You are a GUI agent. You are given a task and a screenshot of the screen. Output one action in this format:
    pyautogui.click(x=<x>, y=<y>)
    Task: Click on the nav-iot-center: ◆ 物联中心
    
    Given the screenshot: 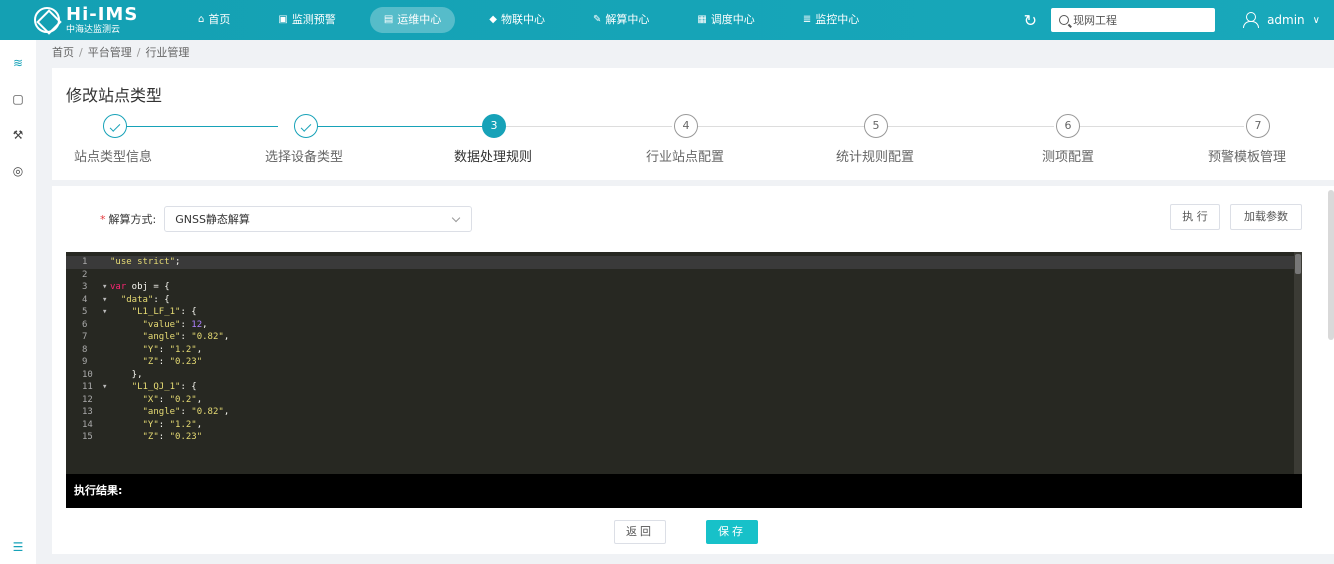 What is the action you would take?
    pyautogui.click(x=517, y=20)
    